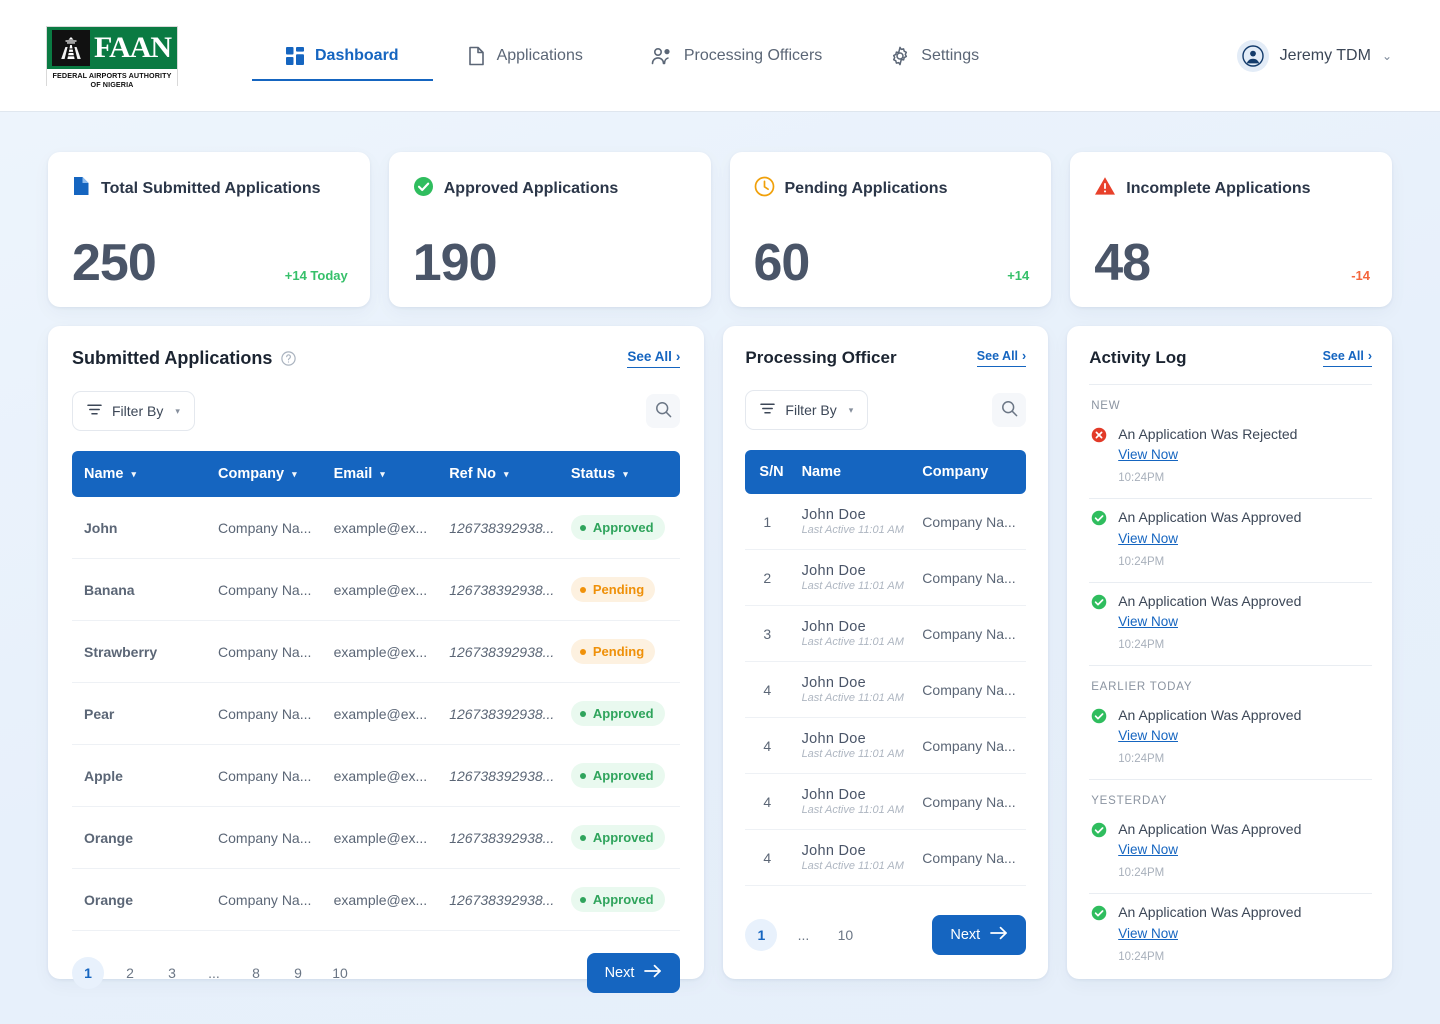  I want to click on see-all-processing-officer: See All ›, so click(1001, 358).